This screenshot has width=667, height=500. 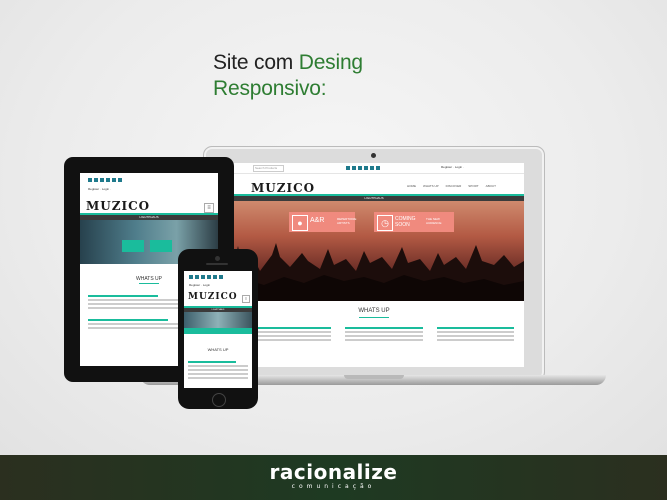 I want to click on footer-bar: racionalize comunicação, so click(x=333, y=477).